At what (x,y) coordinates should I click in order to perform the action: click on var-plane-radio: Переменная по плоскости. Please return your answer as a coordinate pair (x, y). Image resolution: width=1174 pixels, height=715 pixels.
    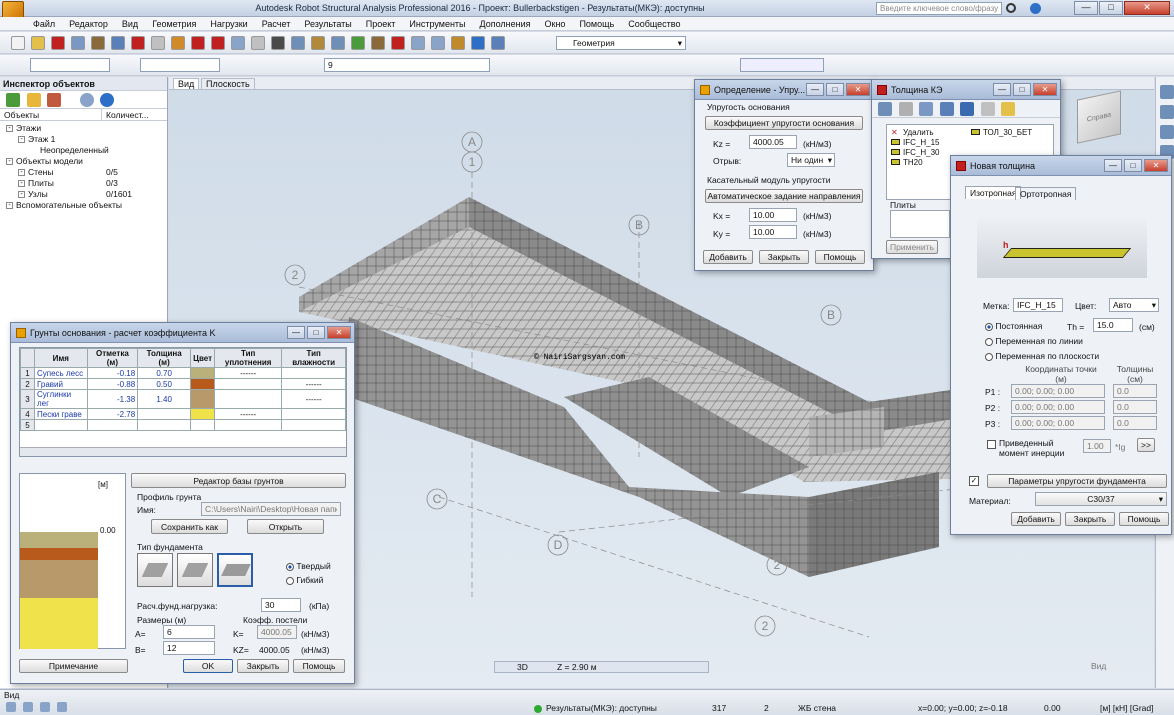
    Looking at the image, I should click on (1042, 356).